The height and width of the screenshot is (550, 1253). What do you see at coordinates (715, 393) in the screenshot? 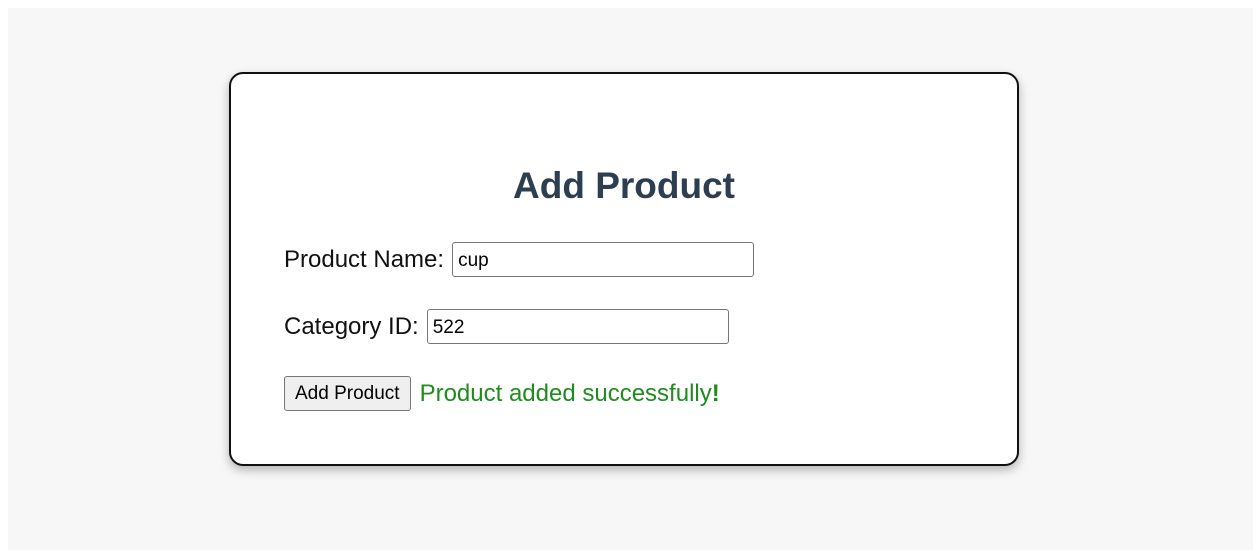
I see `status-message-suffix: !` at bounding box center [715, 393].